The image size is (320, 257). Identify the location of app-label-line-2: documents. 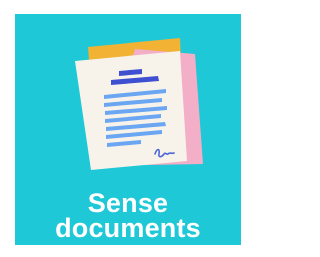
(128, 228).